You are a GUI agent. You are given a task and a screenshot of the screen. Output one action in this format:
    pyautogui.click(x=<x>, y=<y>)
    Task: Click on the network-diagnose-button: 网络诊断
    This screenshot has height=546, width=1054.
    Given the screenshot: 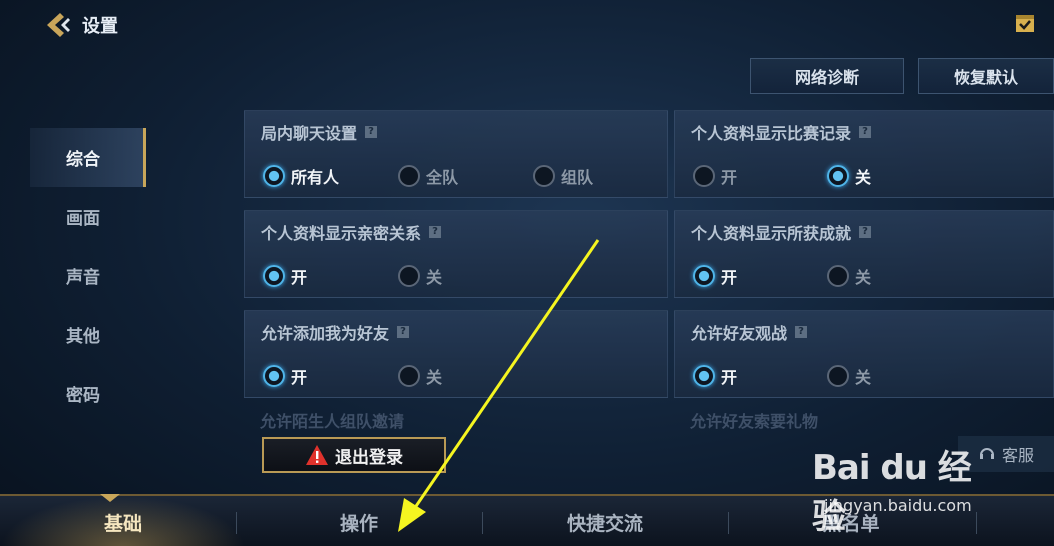 What is the action you would take?
    pyautogui.click(x=827, y=76)
    